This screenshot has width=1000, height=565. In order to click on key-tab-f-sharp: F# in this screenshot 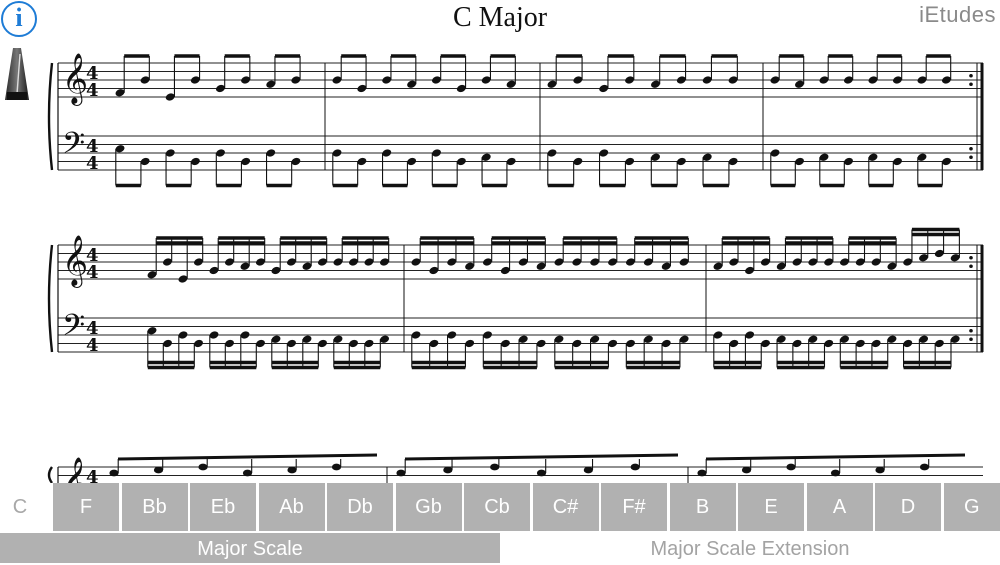, I will do `click(634, 507)`.